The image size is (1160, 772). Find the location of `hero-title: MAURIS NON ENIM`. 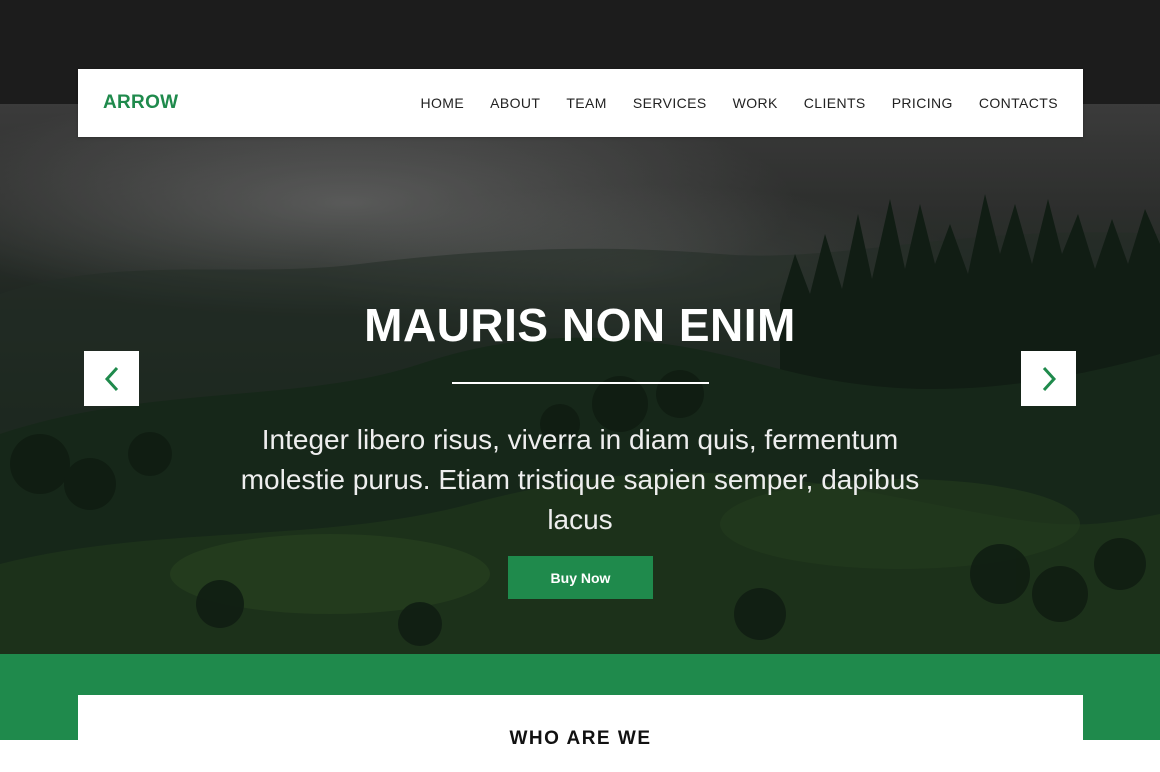

hero-title: MAURIS NON ENIM is located at coordinates (580, 325).